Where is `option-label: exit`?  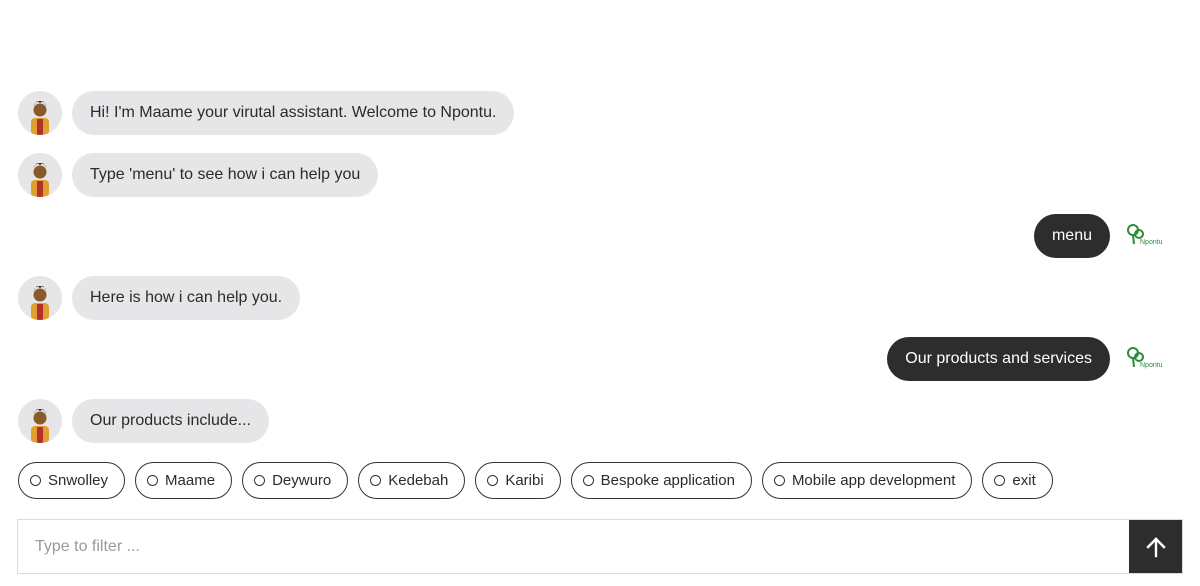 option-label: exit is located at coordinates (1024, 480).